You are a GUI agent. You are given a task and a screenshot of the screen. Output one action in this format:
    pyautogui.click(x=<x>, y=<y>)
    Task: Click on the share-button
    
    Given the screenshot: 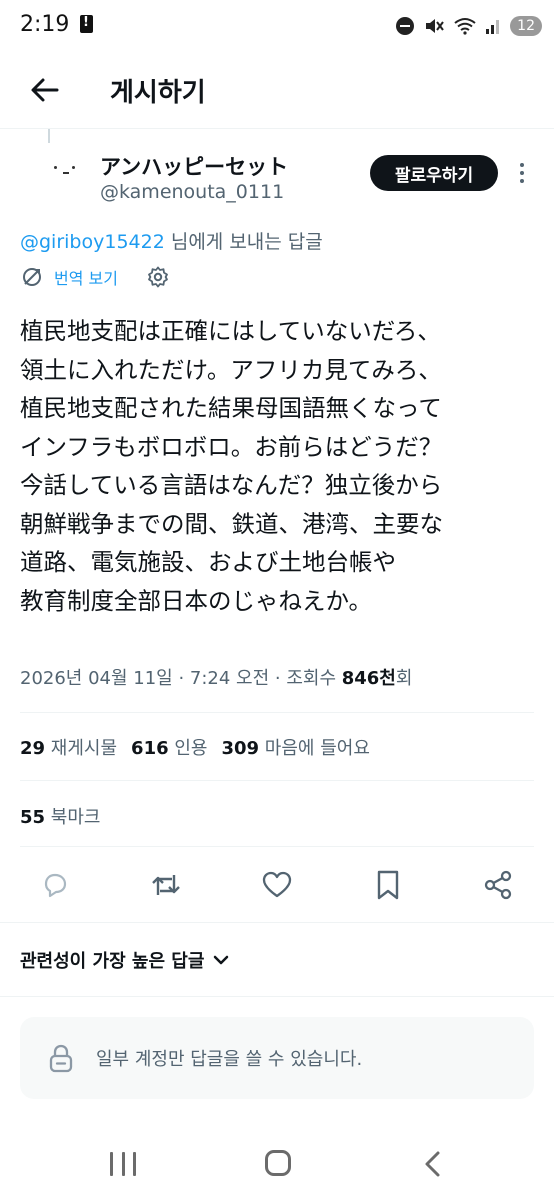 What is the action you would take?
    pyautogui.click(x=498, y=885)
    